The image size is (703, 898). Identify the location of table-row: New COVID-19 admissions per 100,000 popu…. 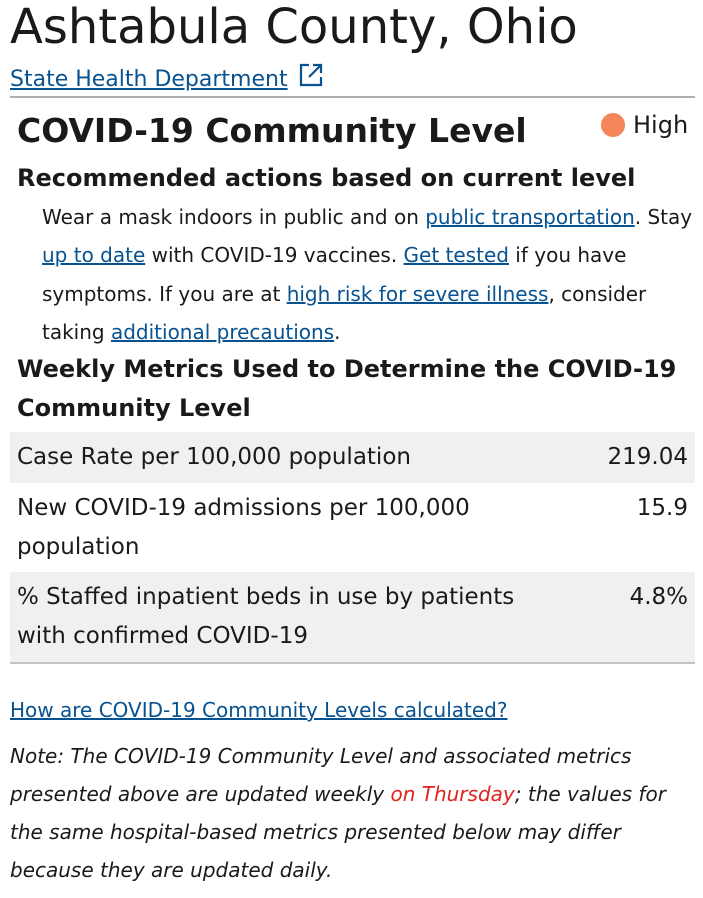
(352, 527).